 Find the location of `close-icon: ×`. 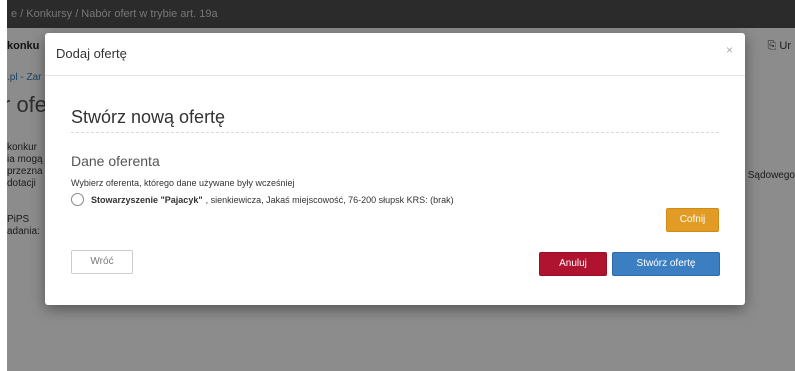

close-icon: × is located at coordinates (729, 50).